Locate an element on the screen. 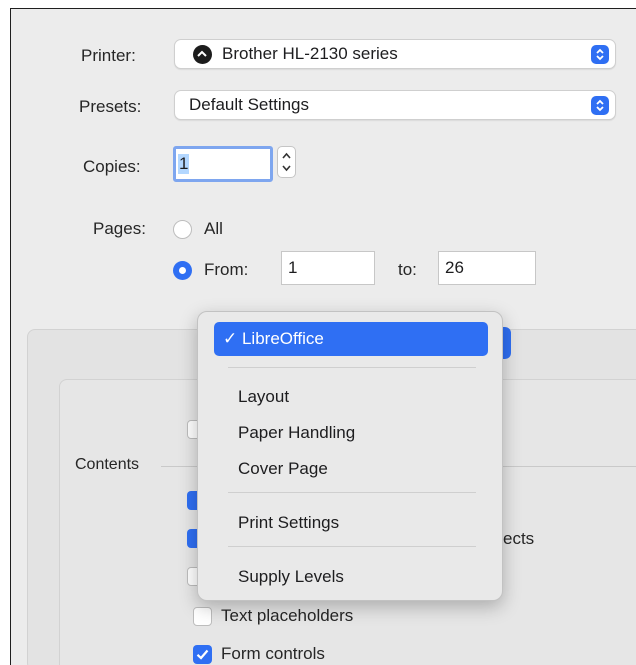 The width and height of the screenshot is (636, 665). radio-all-label: All is located at coordinates (213, 228).